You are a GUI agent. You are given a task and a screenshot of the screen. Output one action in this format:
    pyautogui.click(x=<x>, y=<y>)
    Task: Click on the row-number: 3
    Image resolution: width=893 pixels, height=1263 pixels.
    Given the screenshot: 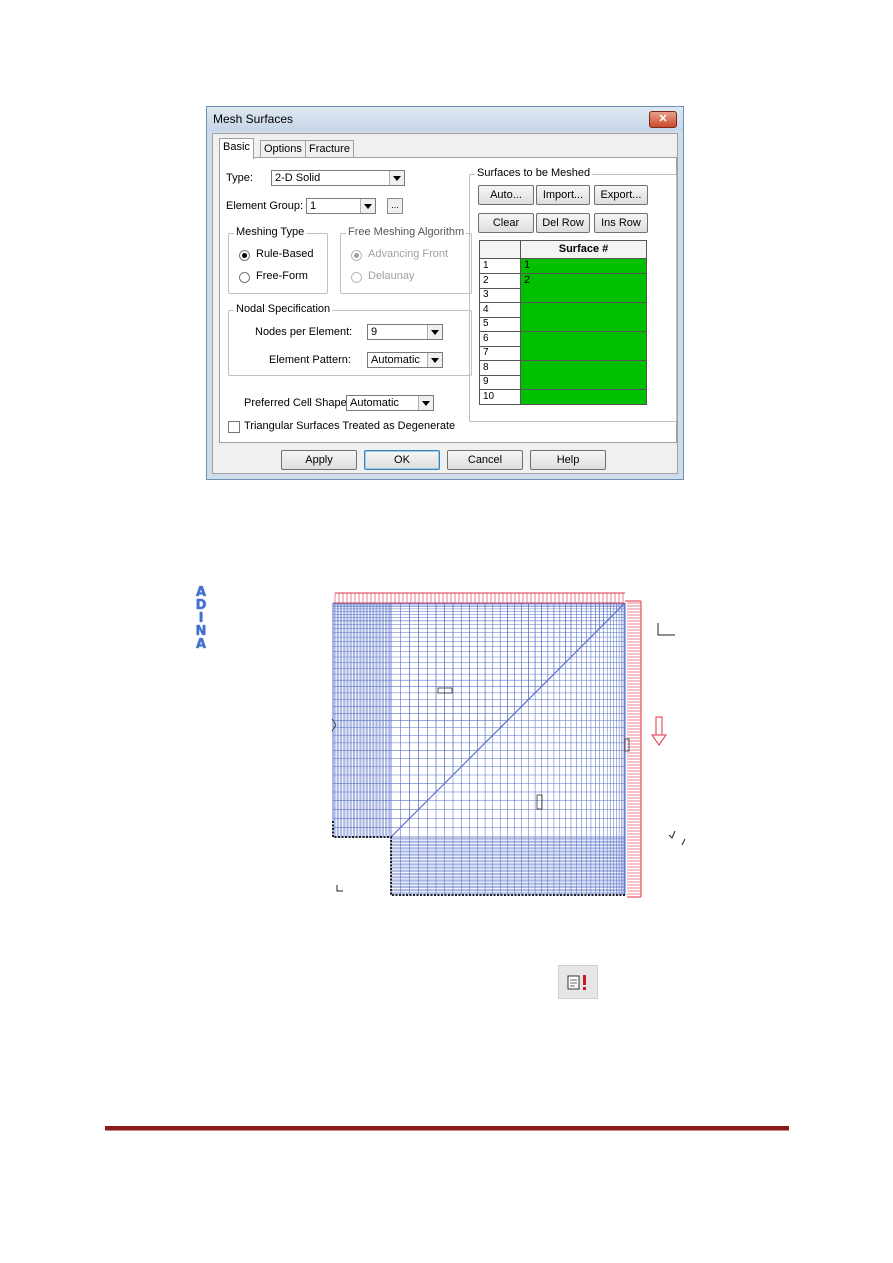 What is the action you would take?
    pyautogui.click(x=500, y=295)
    